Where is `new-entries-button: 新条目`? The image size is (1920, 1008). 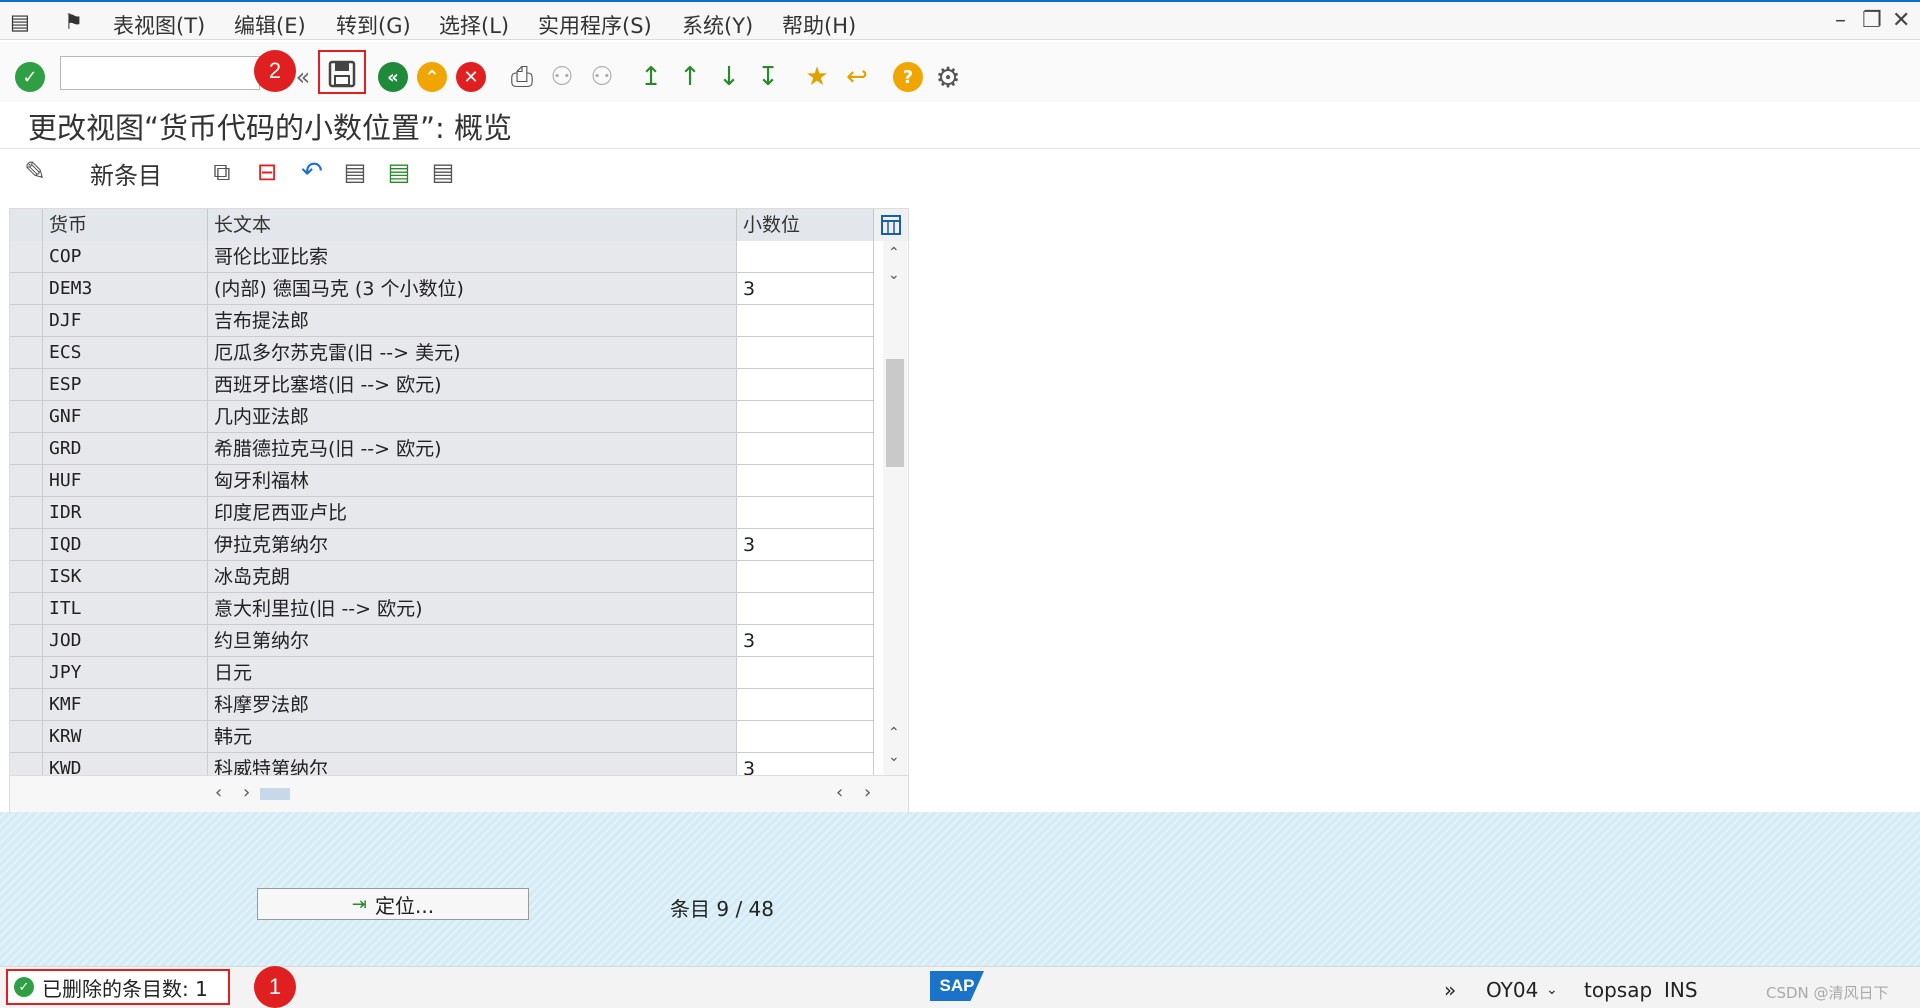
new-entries-button: 新条目 is located at coordinates (126, 173).